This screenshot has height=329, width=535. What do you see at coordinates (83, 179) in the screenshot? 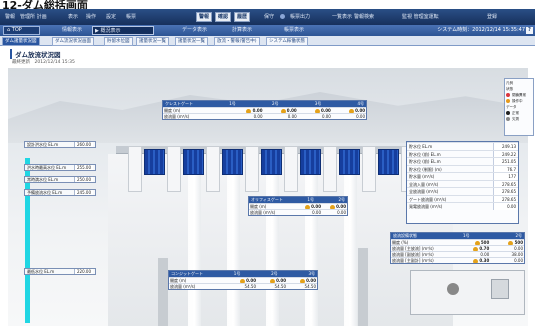
I see `level-value: 250.00` at bounding box center [83, 179].